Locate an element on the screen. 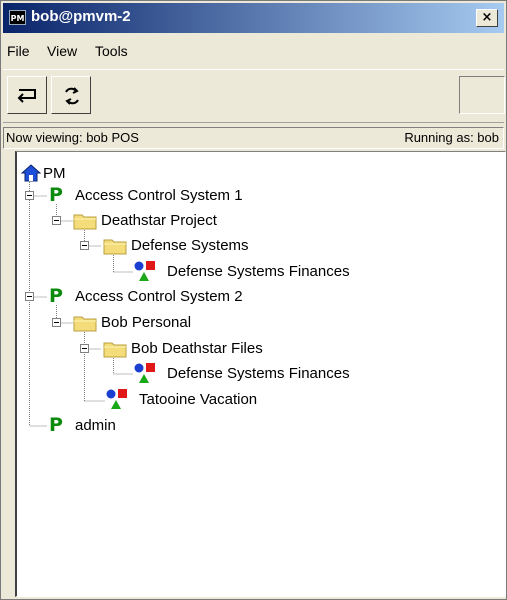 The height and width of the screenshot is (600, 507). expander-bob-personal is located at coordinates (56, 322).